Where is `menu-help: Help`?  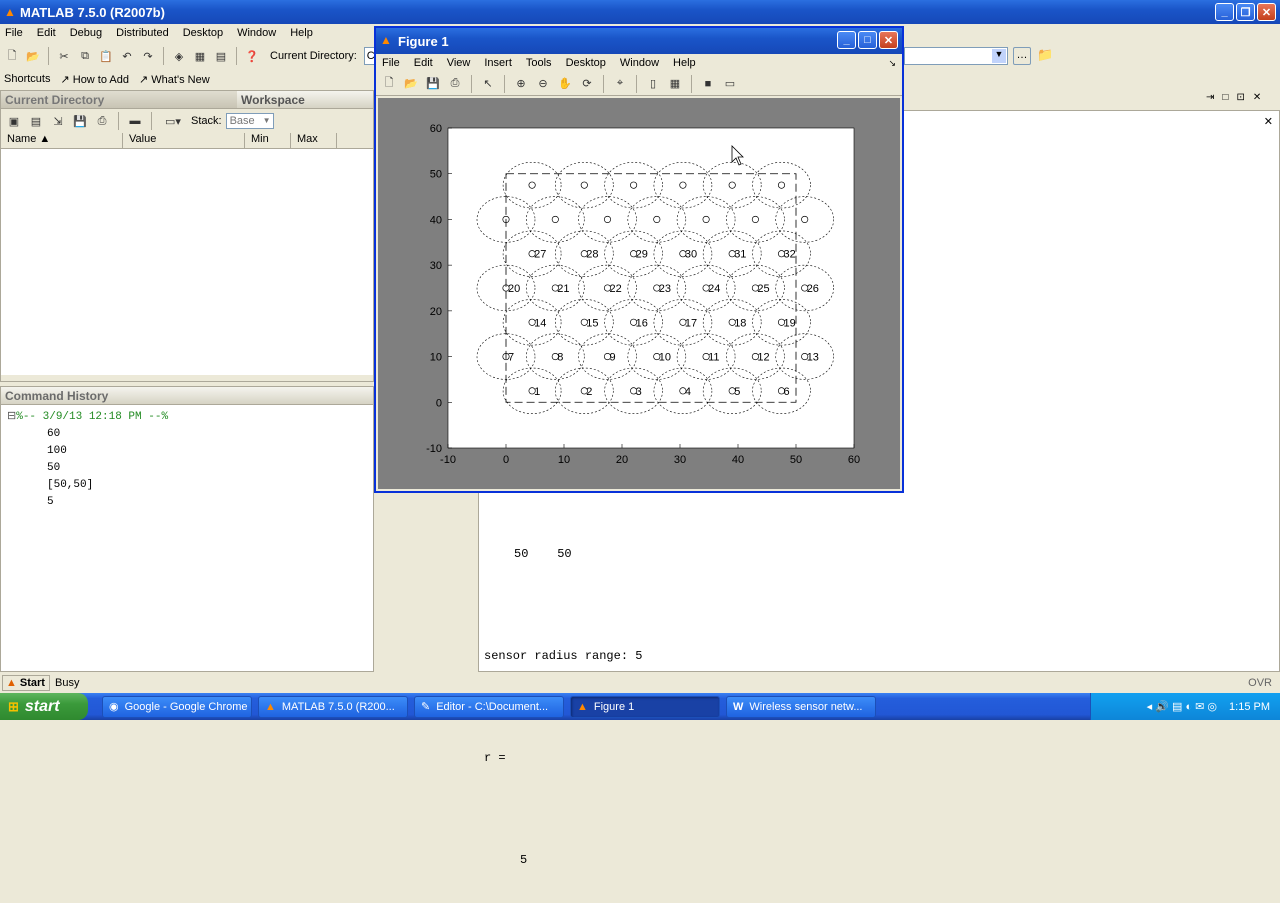 menu-help: Help is located at coordinates (301, 33).